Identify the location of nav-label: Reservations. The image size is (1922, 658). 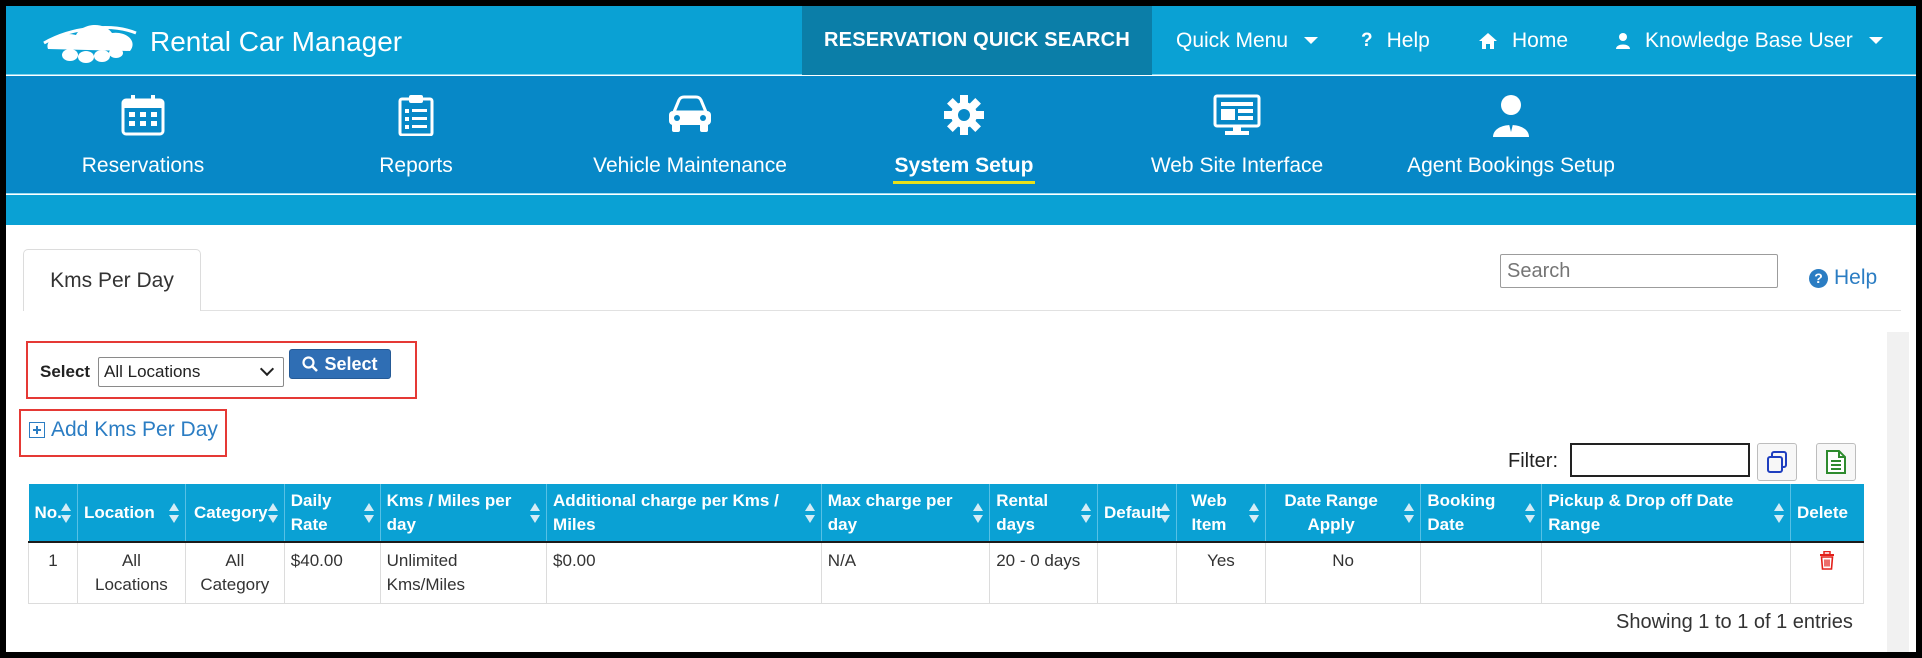
(143, 165).